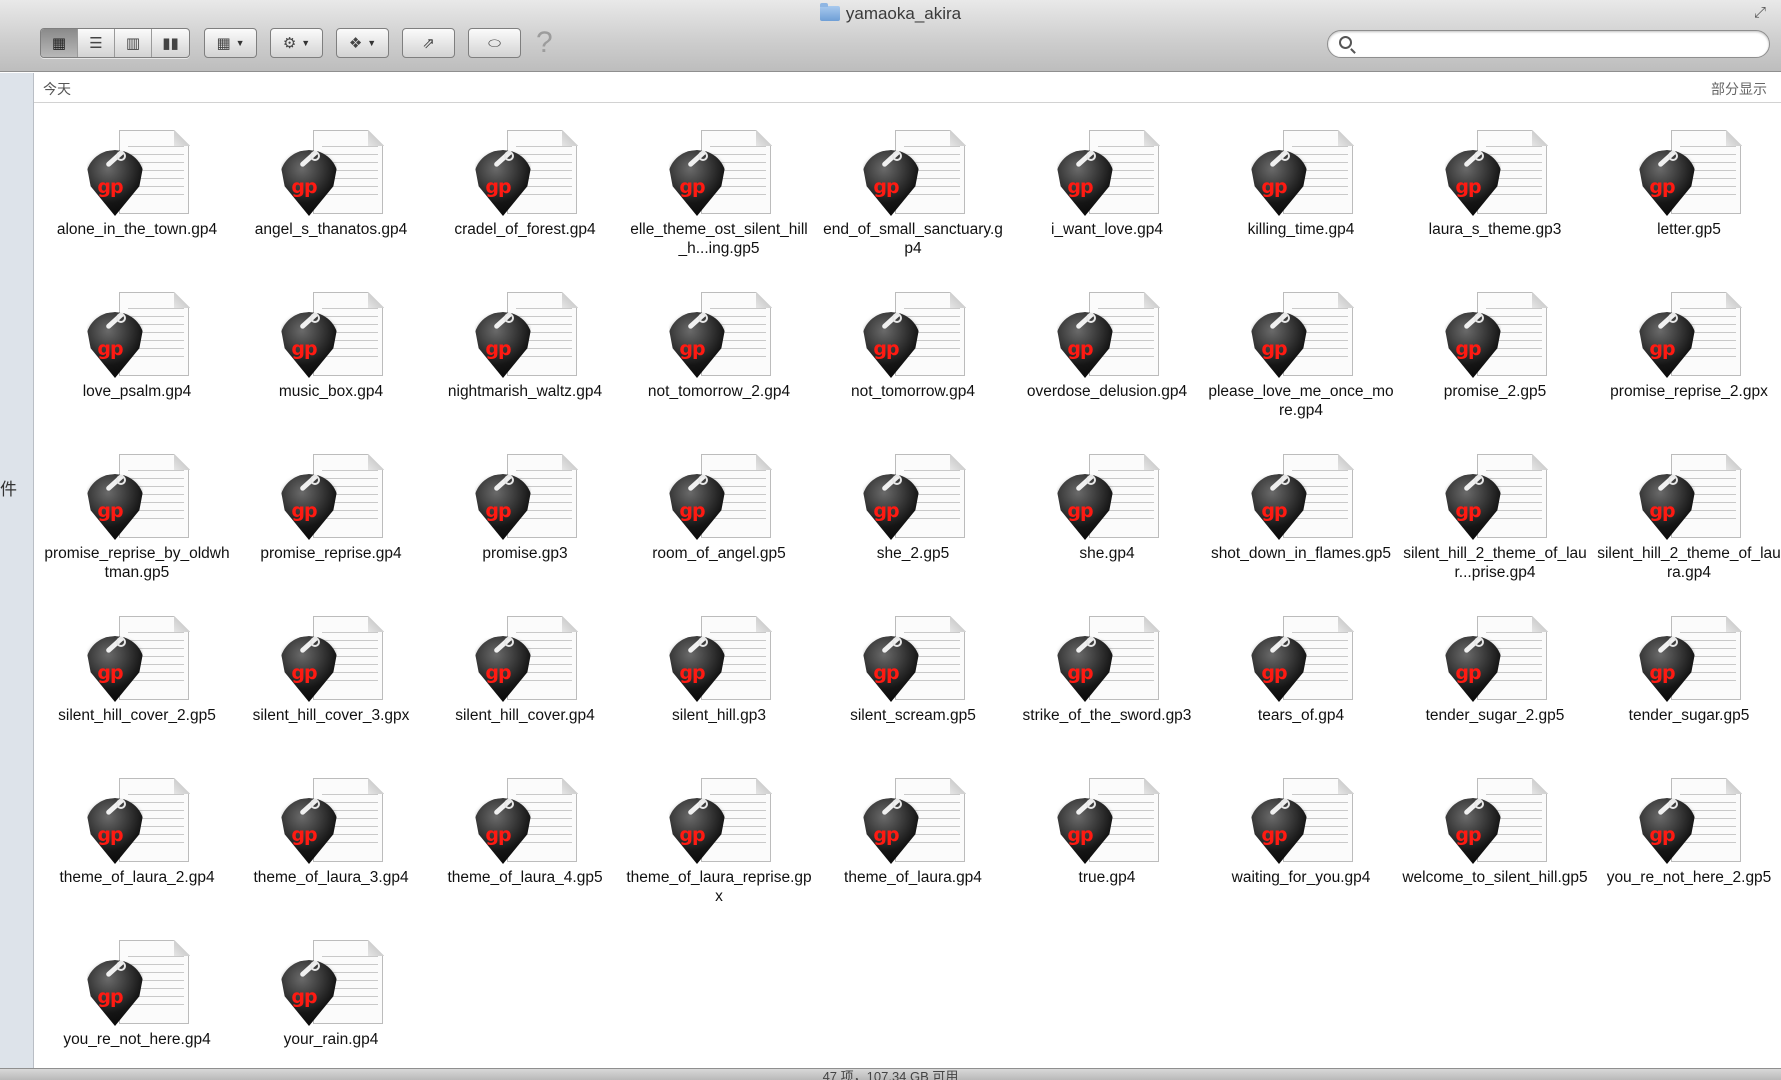 The height and width of the screenshot is (1080, 1781). Describe the element at coordinates (1107, 715) in the screenshot. I see `file-name: strike_of_the_sword.gp3` at that location.